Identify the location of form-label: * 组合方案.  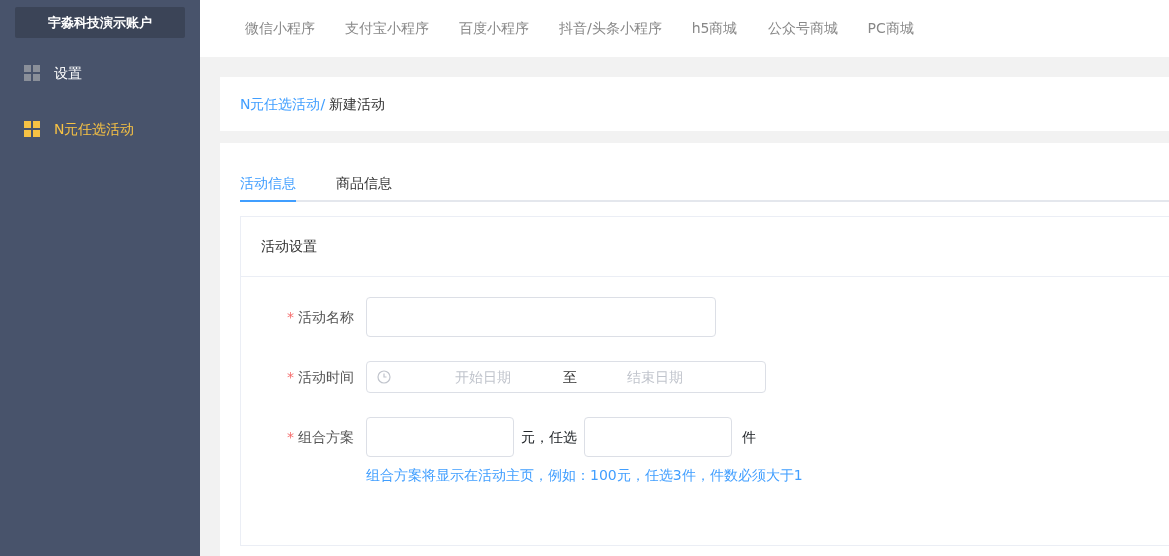
(320, 437).